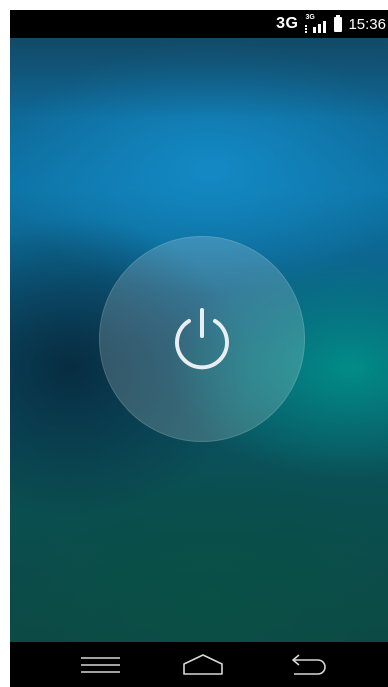 This screenshot has height=687, width=388. I want to click on signal-icon: 3G, so click(315, 23).